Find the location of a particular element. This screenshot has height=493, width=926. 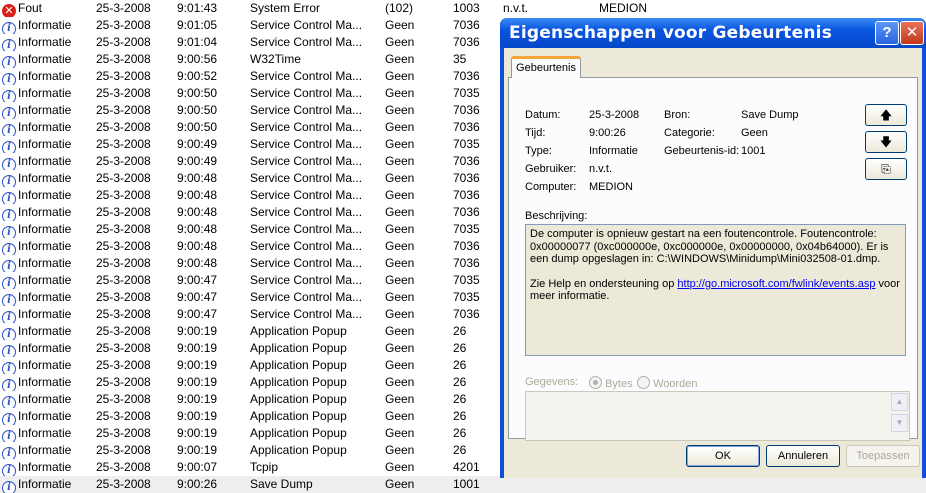

words-radio: Woorden is located at coordinates (667, 383).